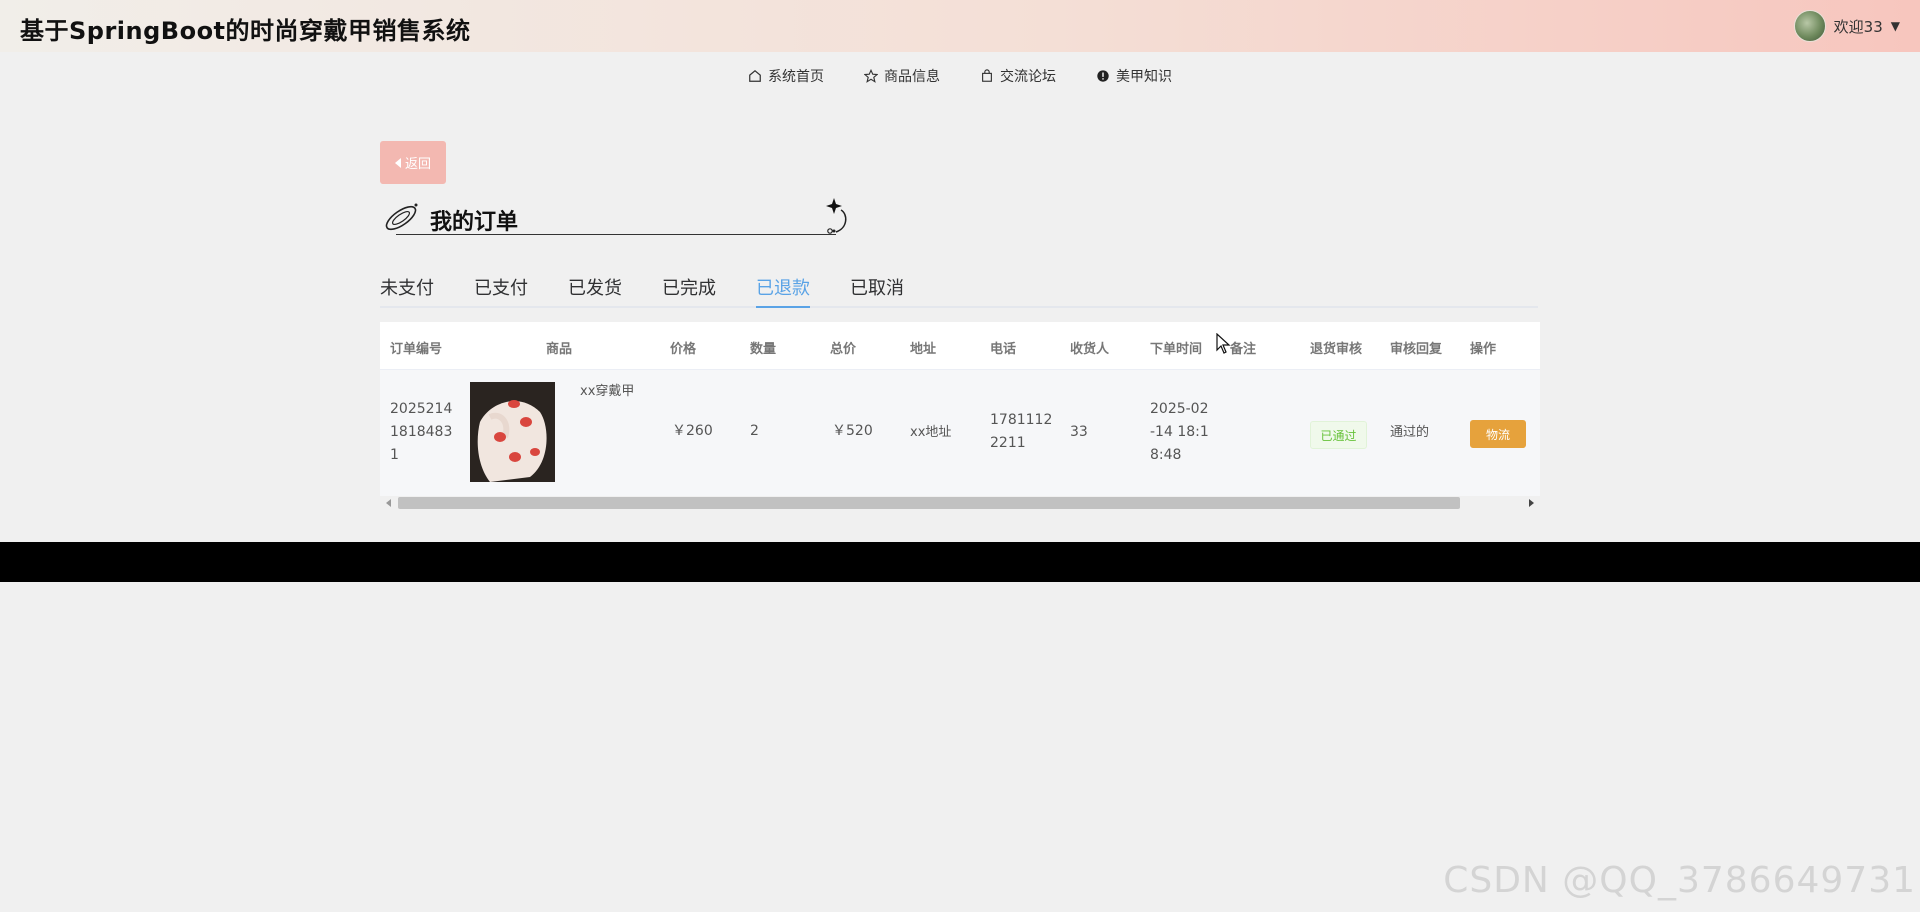  I want to click on planet-icon, so click(401, 217).